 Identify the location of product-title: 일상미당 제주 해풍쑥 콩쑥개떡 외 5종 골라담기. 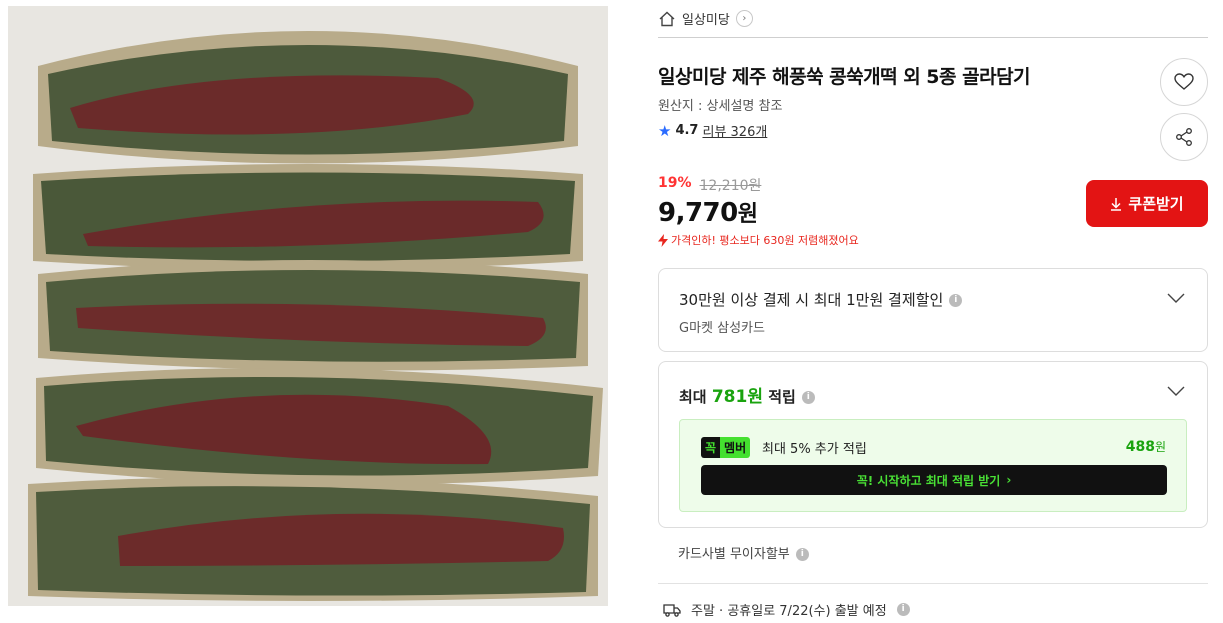
(844, 77).